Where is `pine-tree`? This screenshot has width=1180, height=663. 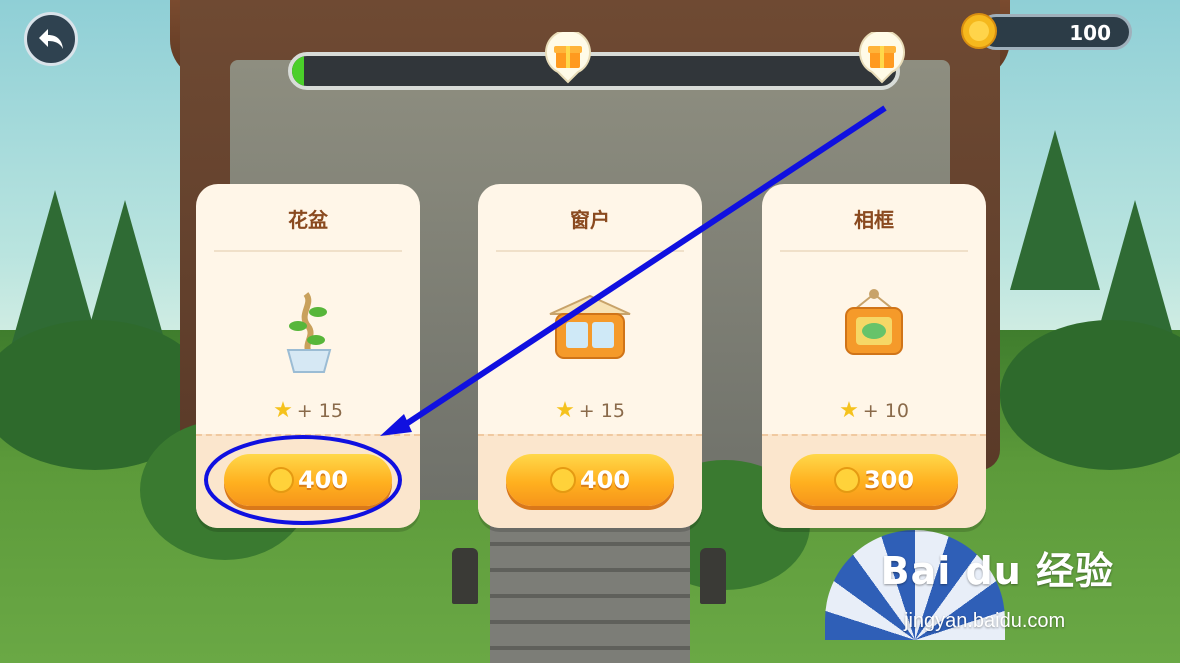
pine-tree is located at coordinates (1055, 210).